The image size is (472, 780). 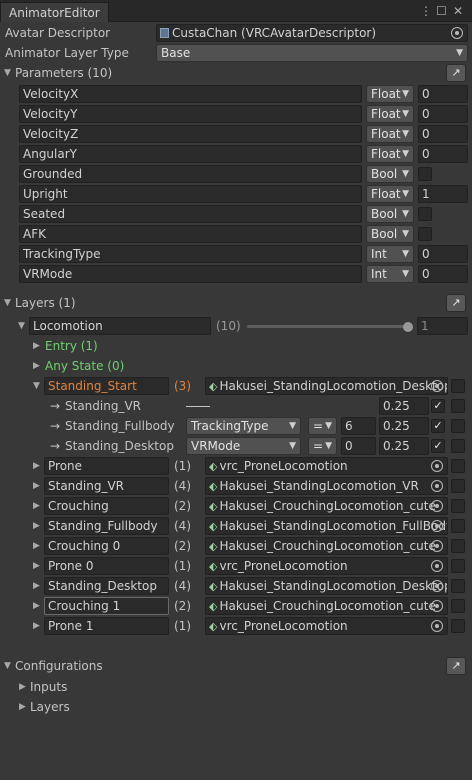 I want to click on transition-param-dropdown: VRMode ▼, so click(x=243, y=446).